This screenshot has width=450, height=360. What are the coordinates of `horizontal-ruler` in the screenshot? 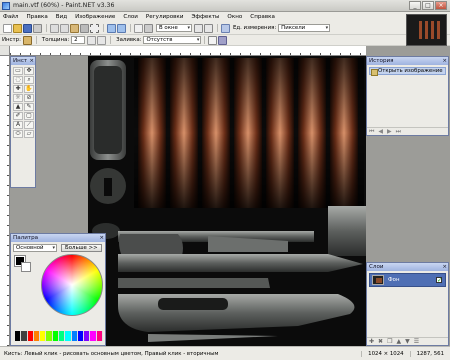 It's located at (188, 51).